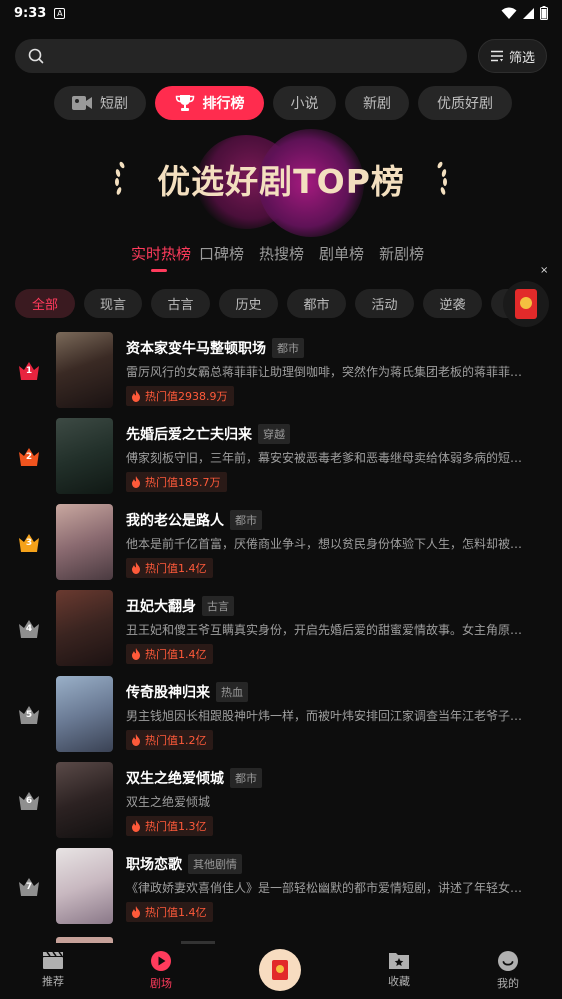  What do you see at coordinates (521, 58) in the screenshot?
I see `filter-label: 筛选` at bounding box center [521, 58].